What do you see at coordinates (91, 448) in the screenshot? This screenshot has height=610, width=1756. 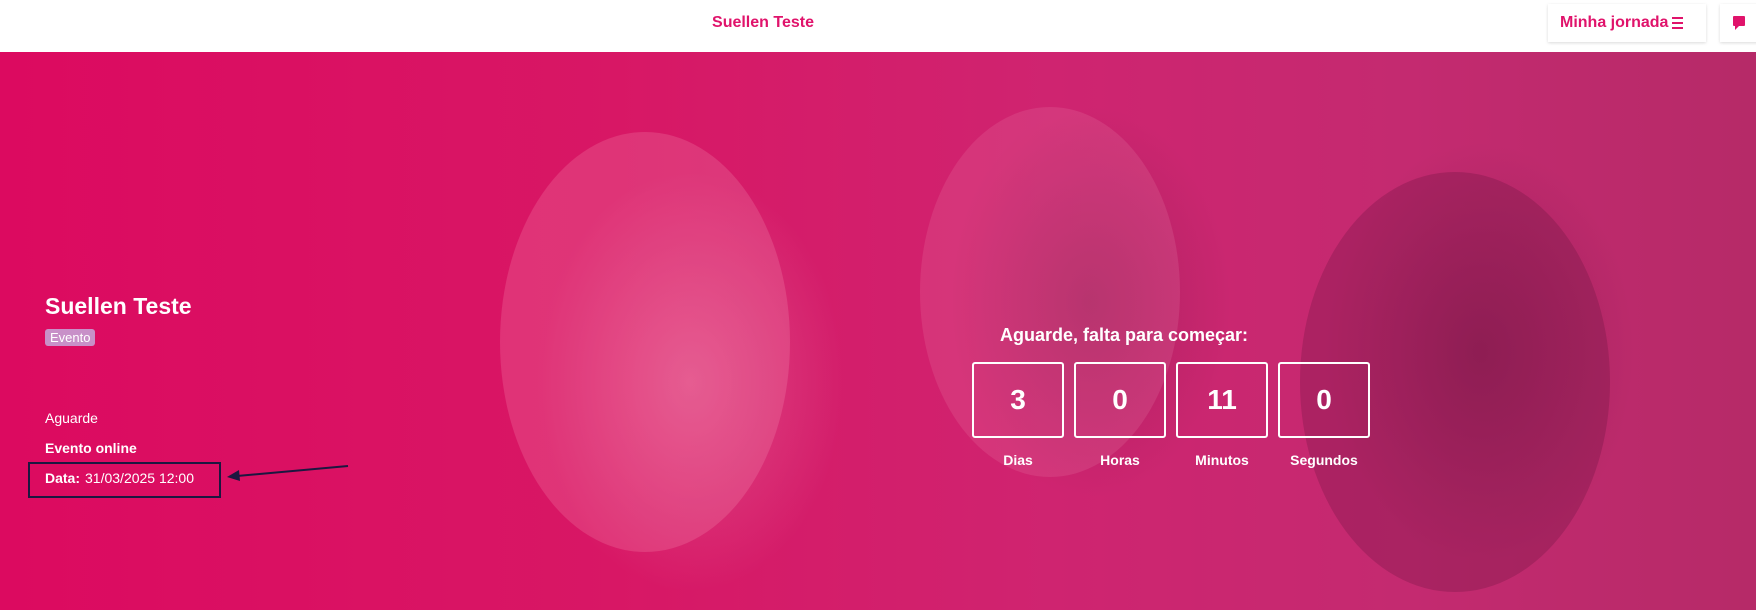 I see `event-format: Evento online` at bounding box center [91, 448].